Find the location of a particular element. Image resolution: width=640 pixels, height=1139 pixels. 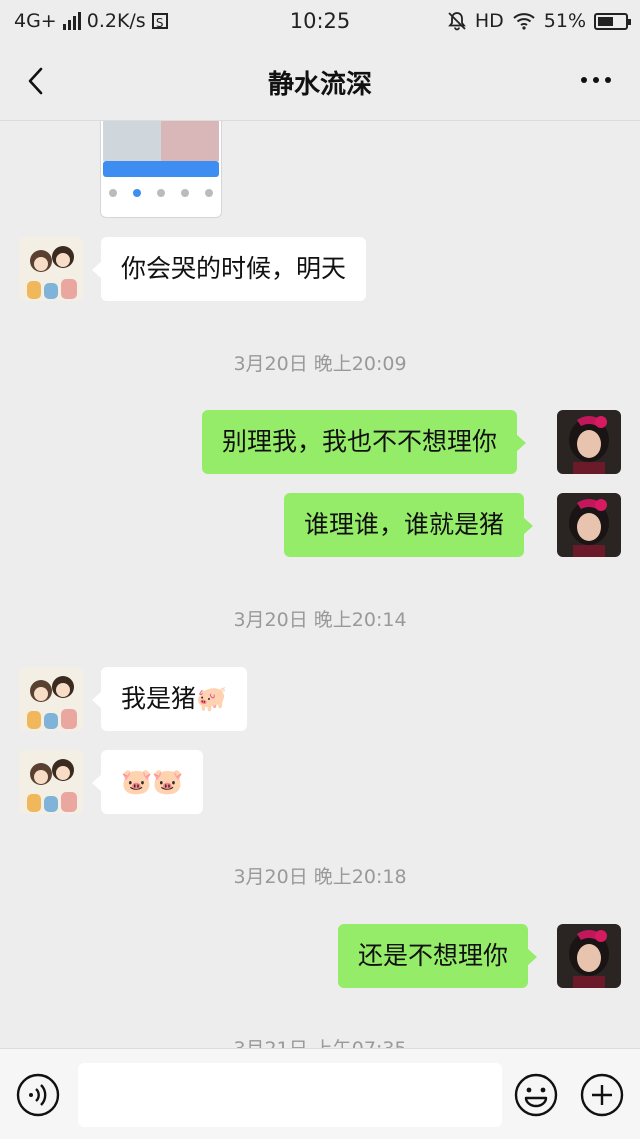

message-bubble-incoming: 你会哭的时候，明天 is located at coordinates (229, 269).